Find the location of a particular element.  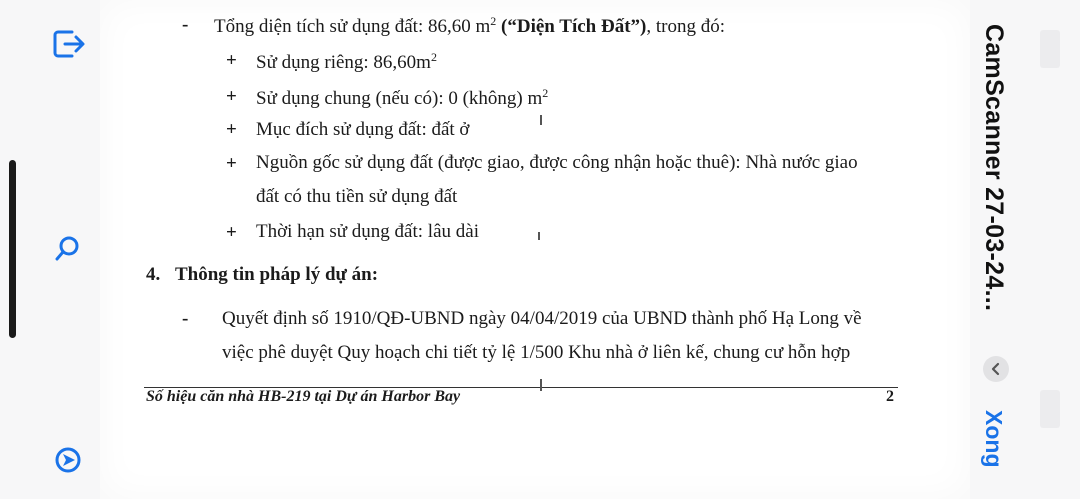

section-number: 4. is located at coordinates (153, 274).